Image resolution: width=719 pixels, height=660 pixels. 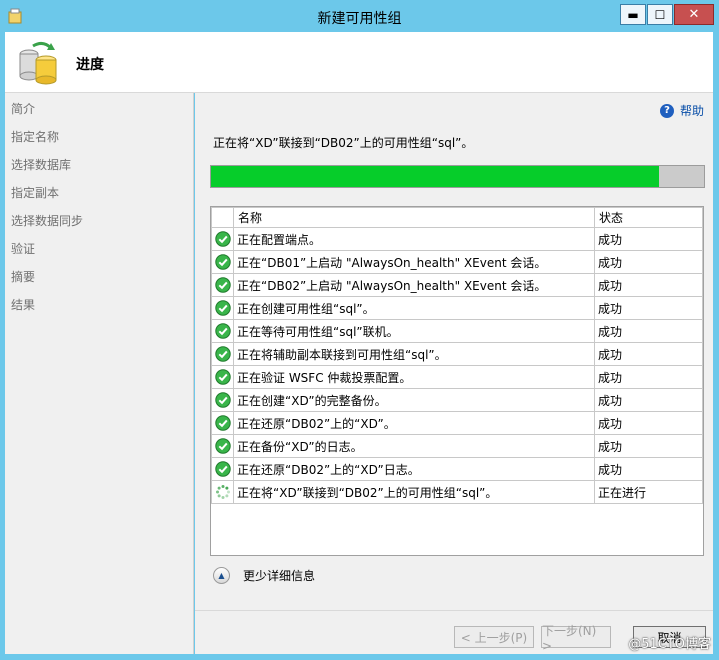 What do you see at coordinates (359, 62) in the screenshot?
I see `page-header: 进度` at bounding box center [359, 62].